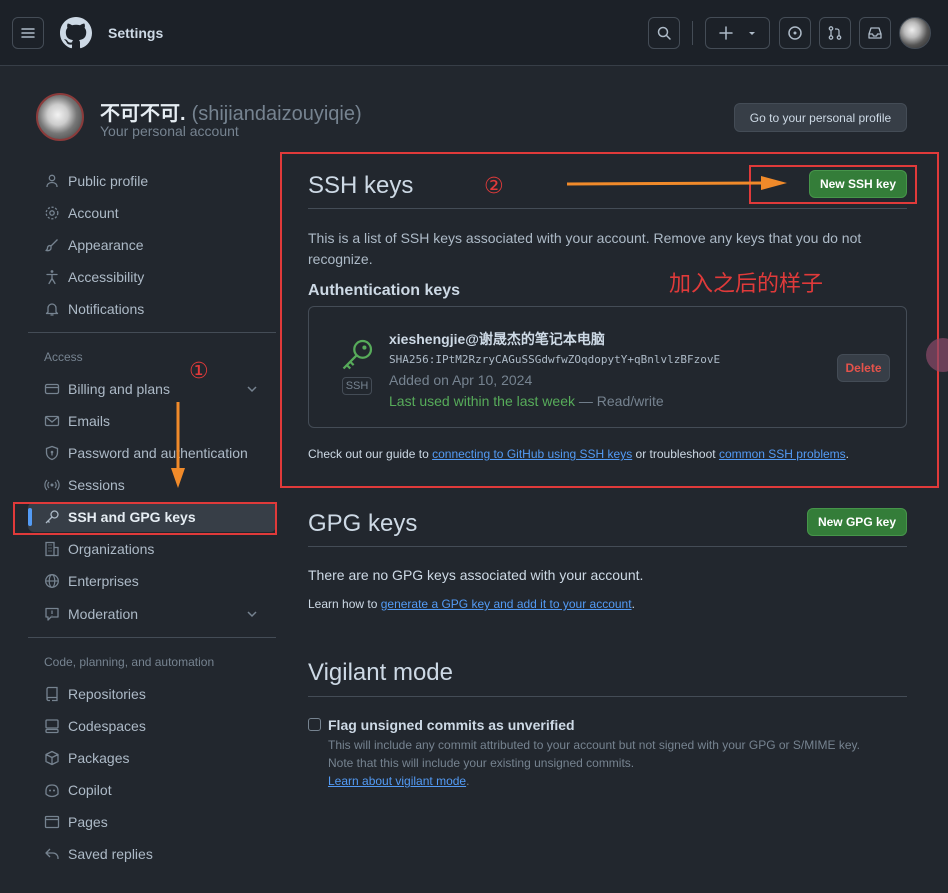  What do you see at coordinates (119, 389) in the screenshot?
I see `sidebar-item-label: Billing and plans` at bounding box center [119, 389].